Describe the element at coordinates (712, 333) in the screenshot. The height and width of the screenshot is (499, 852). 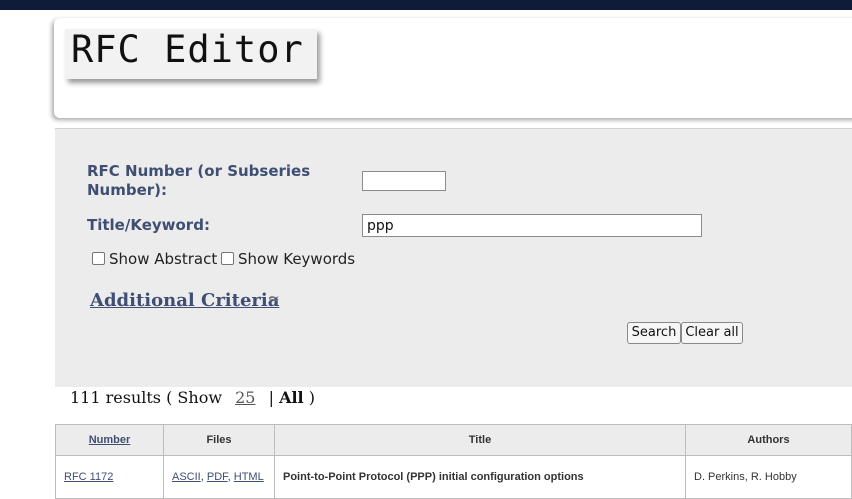
I see `clear-all-button: Clear all` at that location.